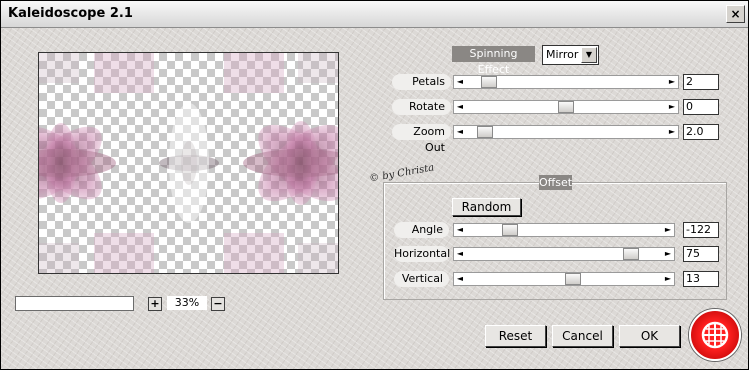 The image size is (749, 370). I want to click on window-title: Kaleidoscope 2.1, so click(70, 13).